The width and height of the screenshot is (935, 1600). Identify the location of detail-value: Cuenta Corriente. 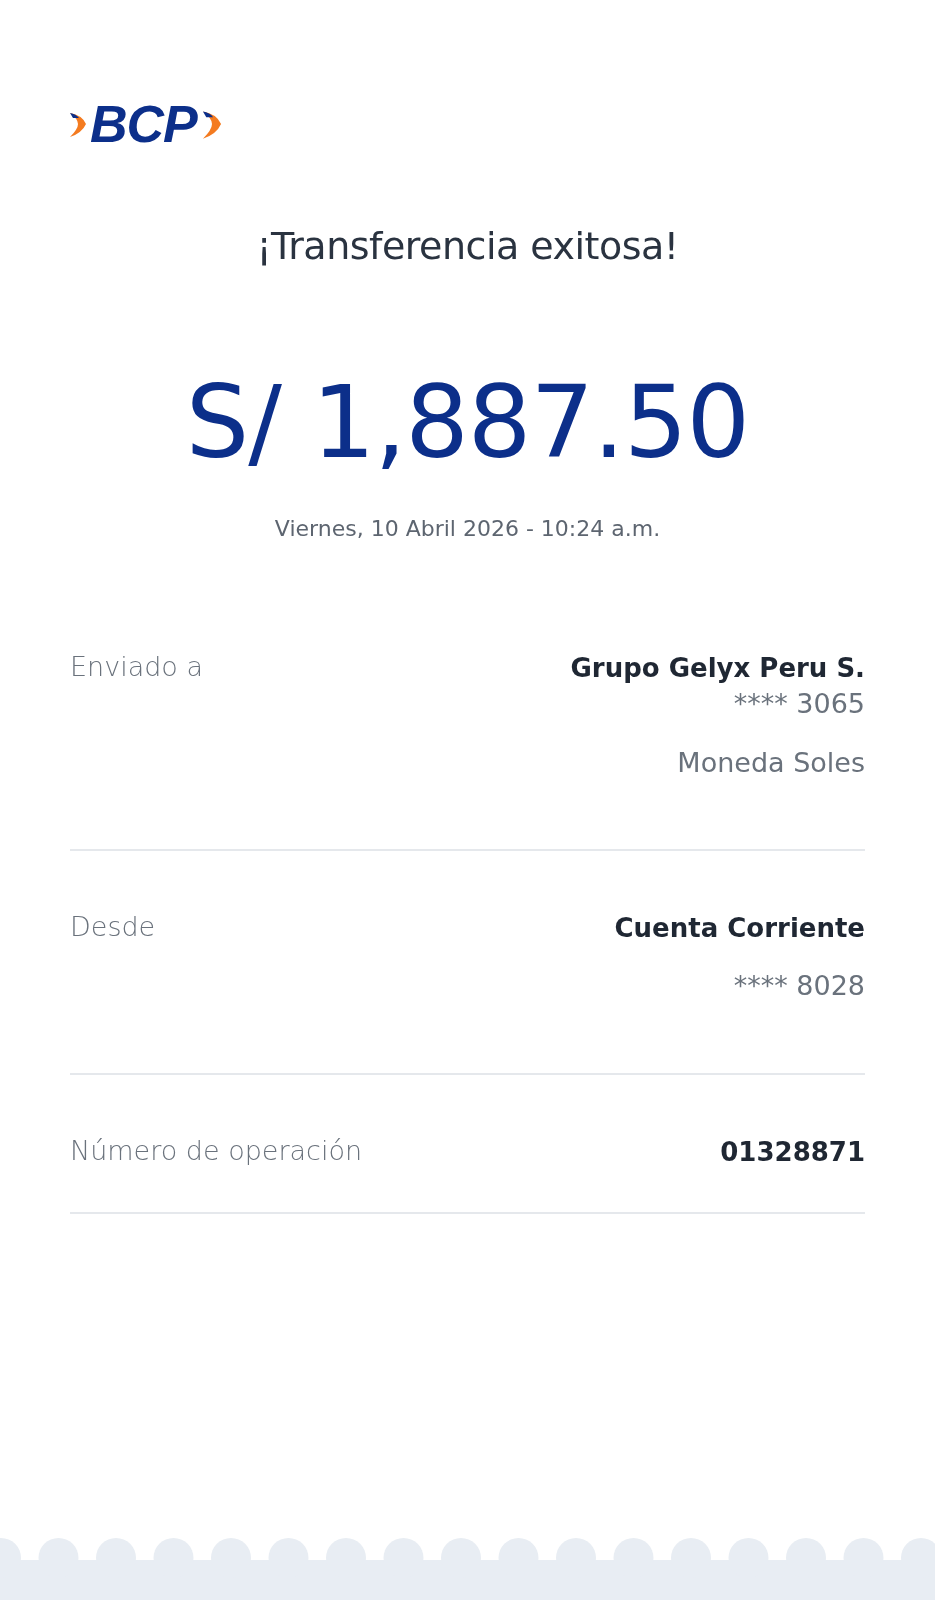
(739, 928).